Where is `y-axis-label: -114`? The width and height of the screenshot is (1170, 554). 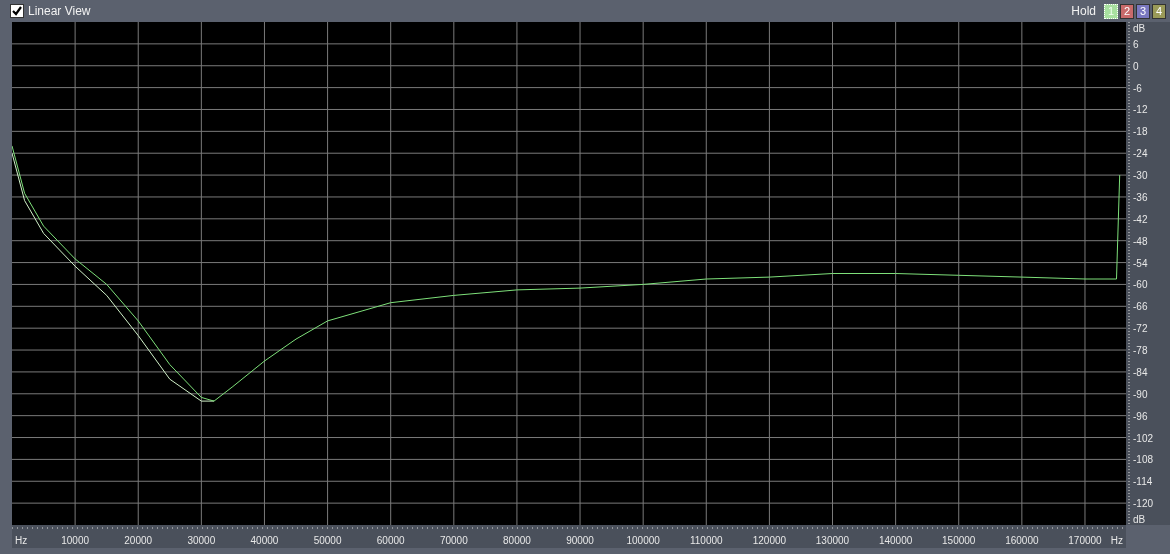
y-axis-label: -114 is located at coordinates (1143, 482).